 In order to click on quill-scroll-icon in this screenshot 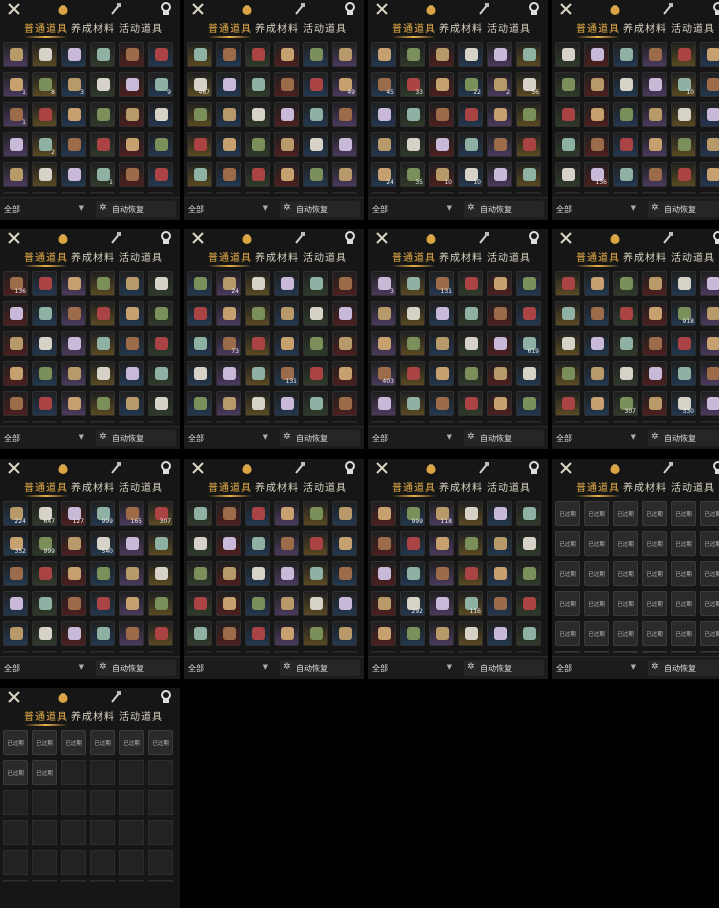, I will do `click(116, 9)`.